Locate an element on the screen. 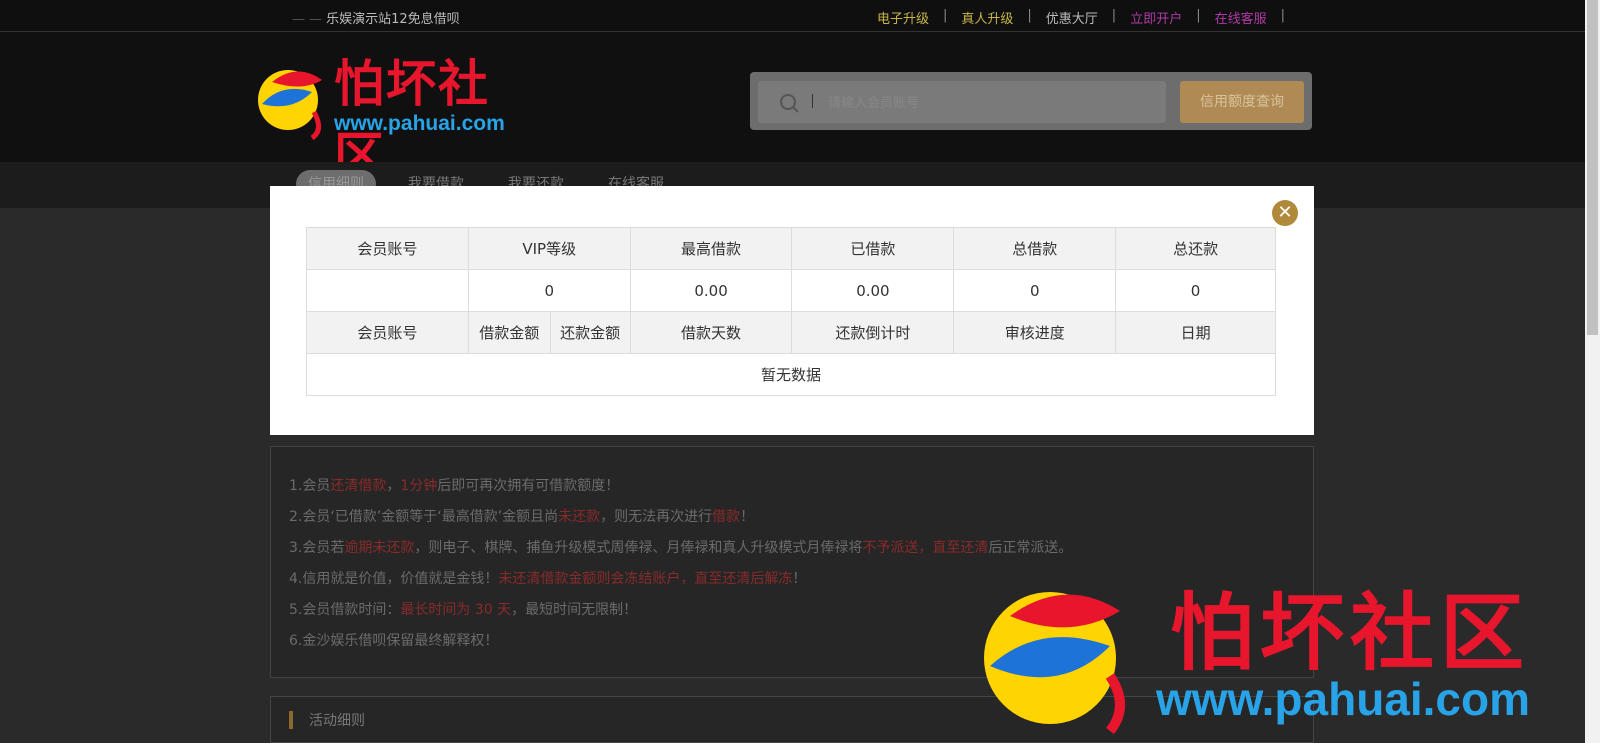  rule-2: 2.会员‘已借款’金额等于‘最高借款’金额且尚未还款，则无法再次进行借款！ is located at coordinates (522, 517).